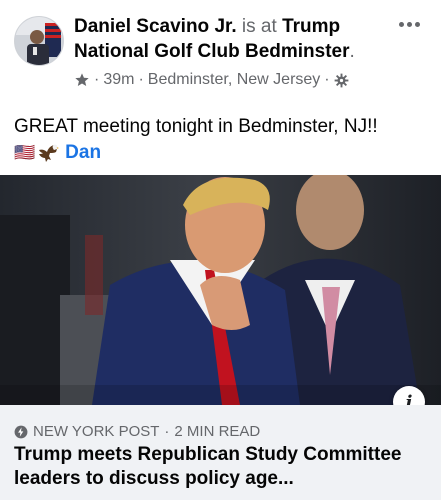  Describe the element at coordinates (259, 26) in the screenshot. I see `checkin-verb: is at` at that location.